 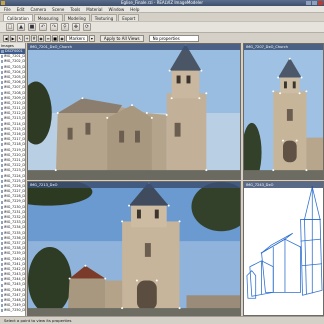 I want to click on image-list-item-label: IMG_7250_D, so click(x=14, y=310).